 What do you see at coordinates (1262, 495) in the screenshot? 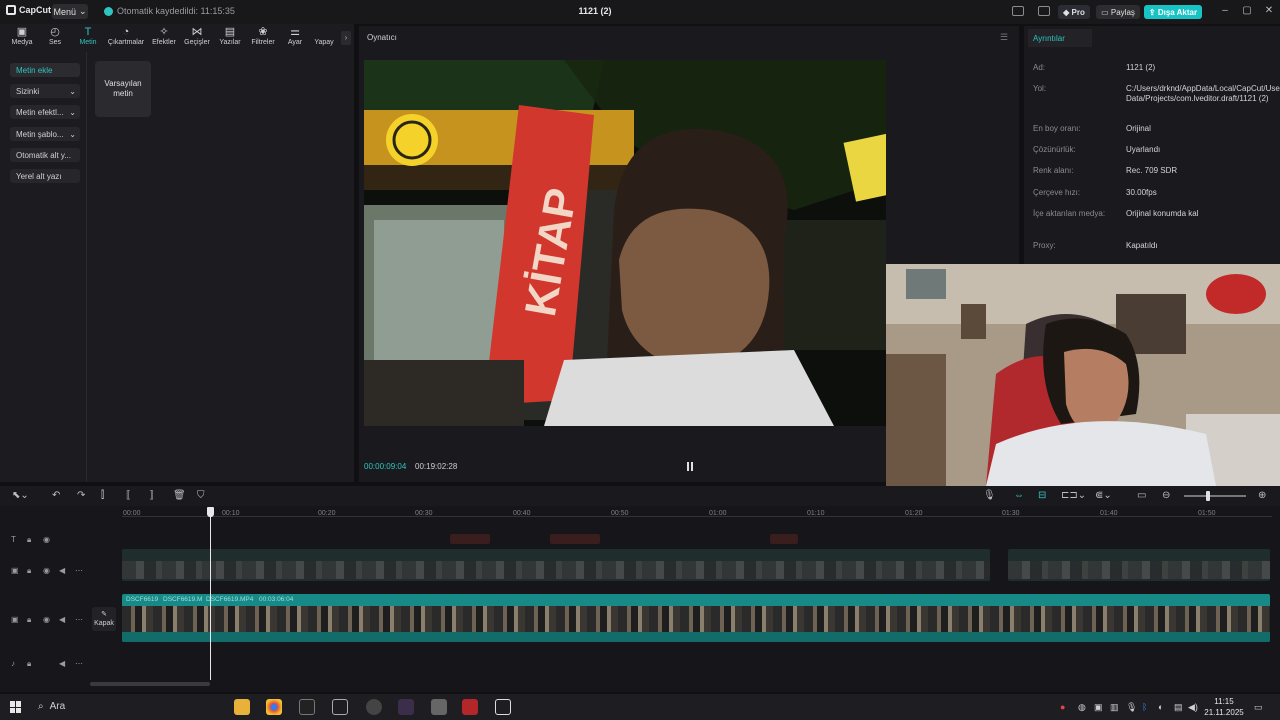
I see `zoom-in-icon: ⊕` at bounding box center [1262, 495].